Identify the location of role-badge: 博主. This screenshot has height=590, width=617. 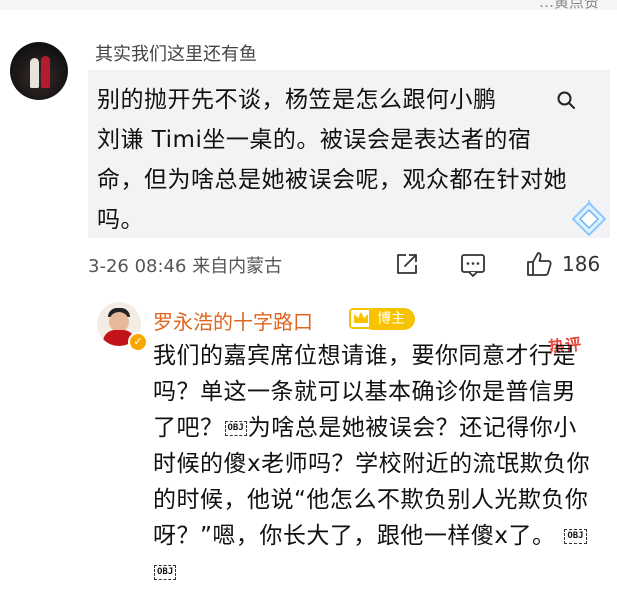
(392, 319).